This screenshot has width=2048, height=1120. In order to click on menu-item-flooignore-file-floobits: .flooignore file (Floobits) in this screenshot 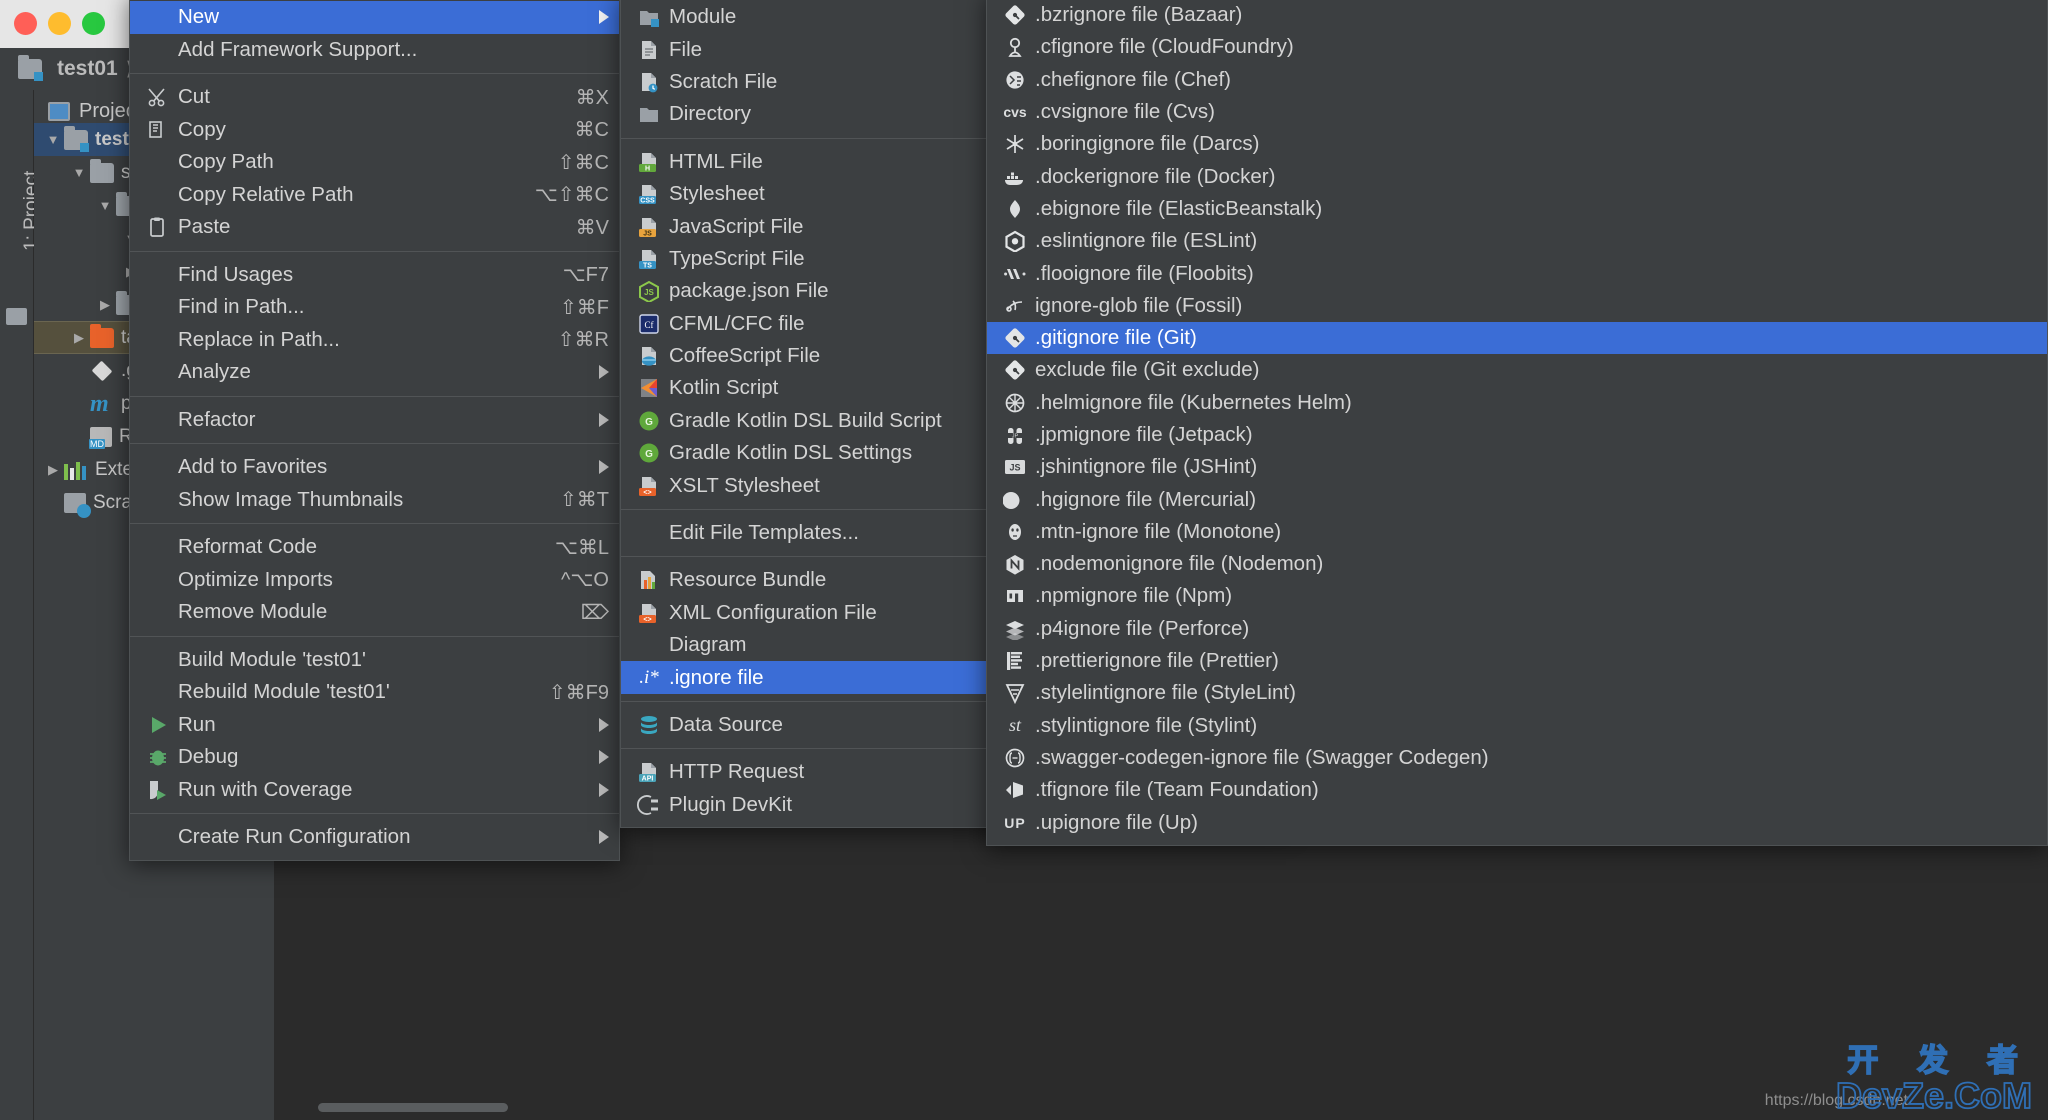, I will do `click(1517, 273)`.